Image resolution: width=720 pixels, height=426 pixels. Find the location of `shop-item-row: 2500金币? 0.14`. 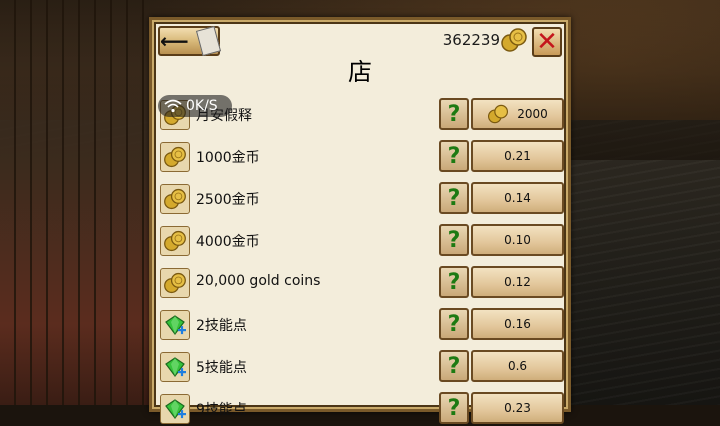

shop-item-row: 2500金币? 0.14 is located at coordinates (362, 199).